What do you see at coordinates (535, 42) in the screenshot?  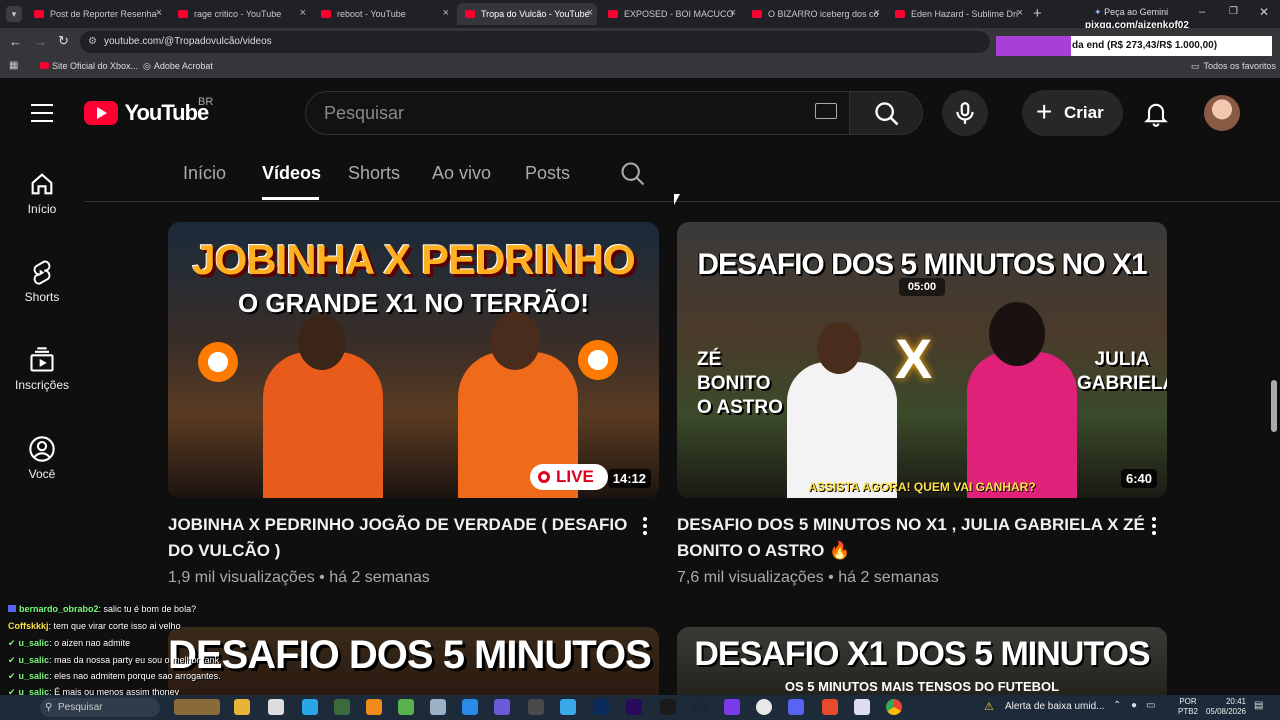 I see `url-field: ⚙ youtube.com/@Tropadovulcão/videos` at bounding box center [535, 42].